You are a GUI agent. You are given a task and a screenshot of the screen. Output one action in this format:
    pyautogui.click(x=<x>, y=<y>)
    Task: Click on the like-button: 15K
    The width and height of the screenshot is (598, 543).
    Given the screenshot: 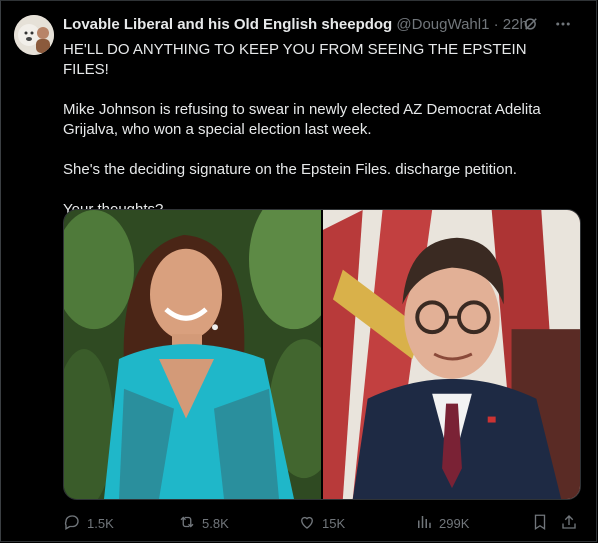 What is the action you would take?
    pyautogui.click(x=321, y=523)
    